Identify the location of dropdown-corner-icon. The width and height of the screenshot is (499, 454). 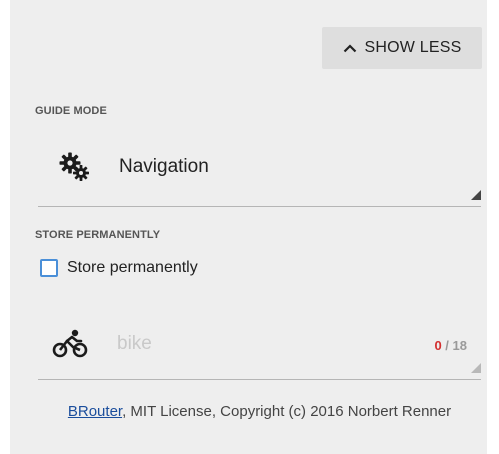
(476, 196).